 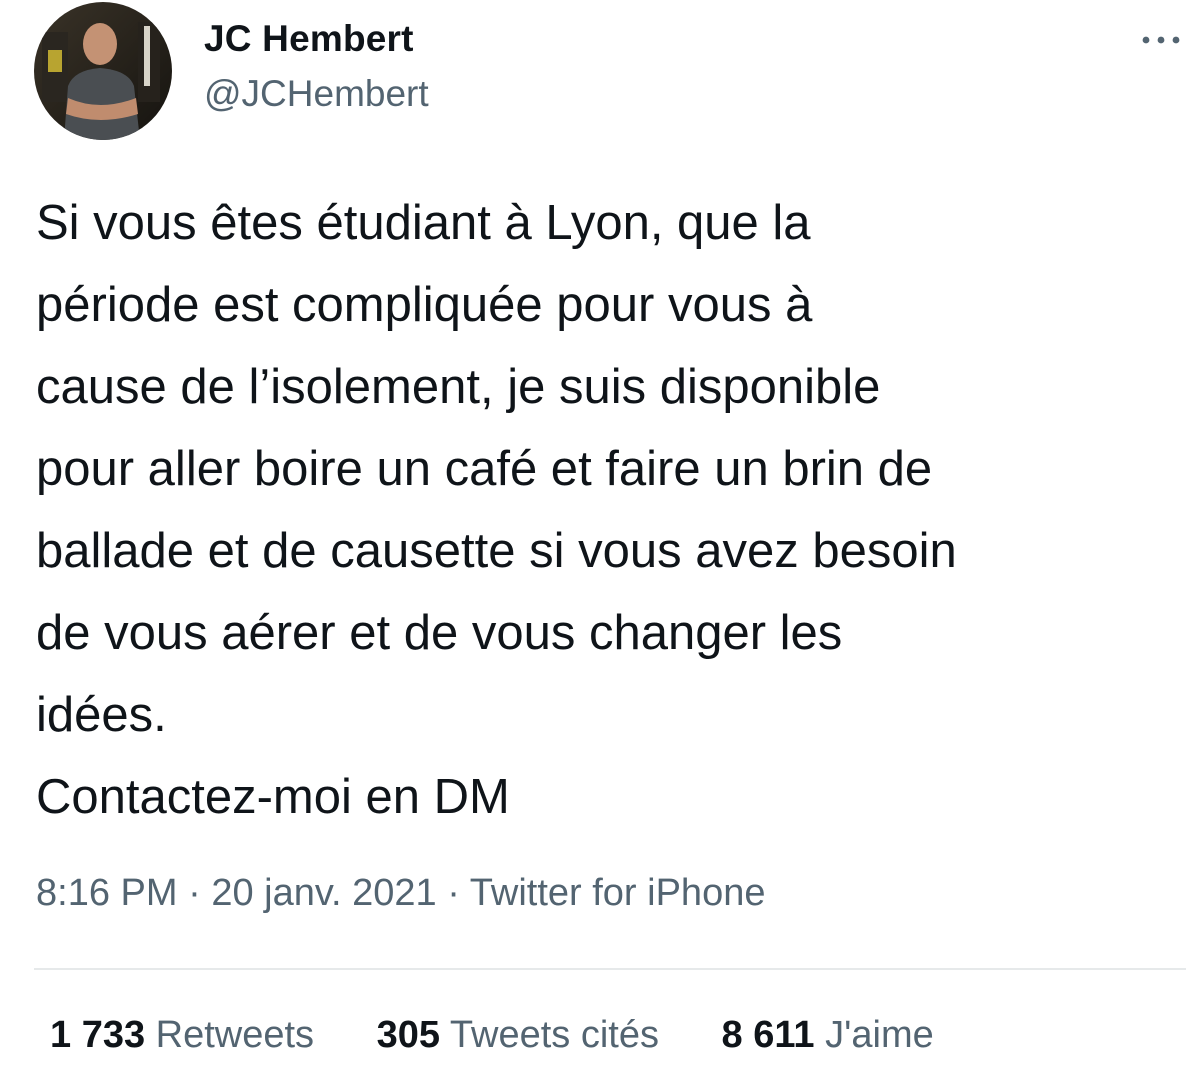 What do you see at coordinates (618, 893) in the screenshot?
I see `tweet-source: Twitter for iPhone` at bounding box center [618, 893].